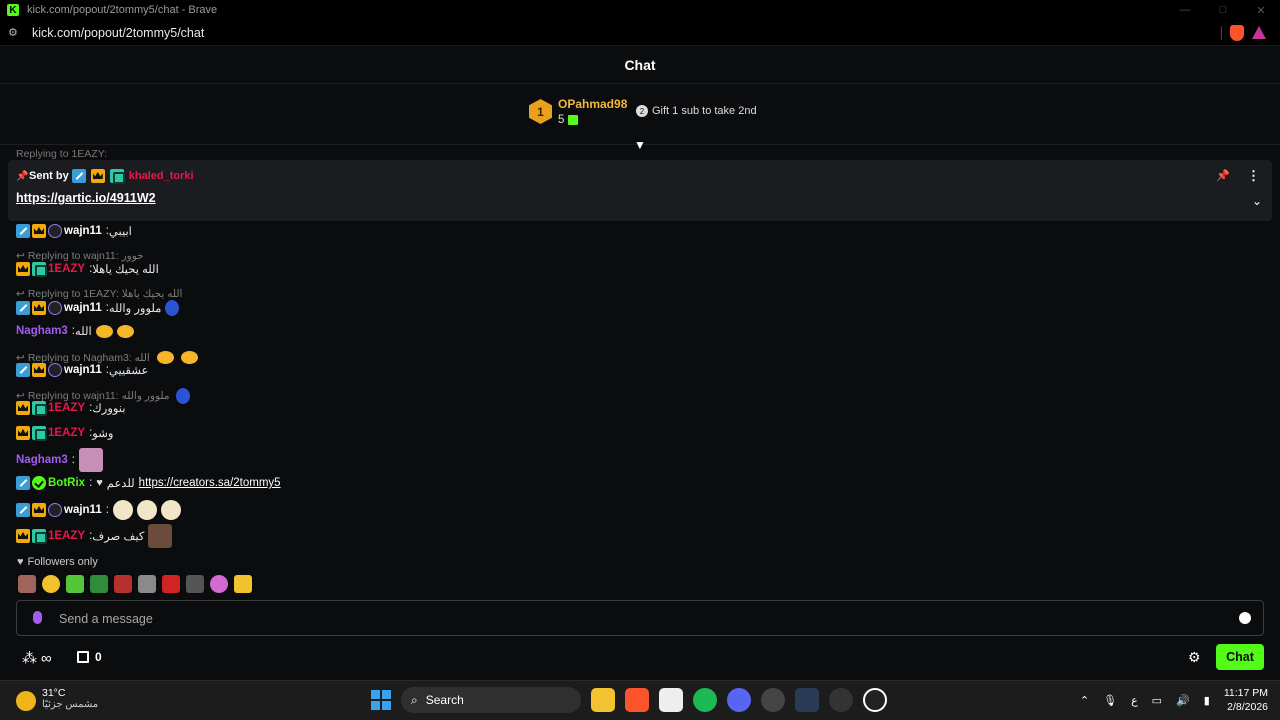  I want to click on window-controls: — □ ✕, so click(1223, 10).